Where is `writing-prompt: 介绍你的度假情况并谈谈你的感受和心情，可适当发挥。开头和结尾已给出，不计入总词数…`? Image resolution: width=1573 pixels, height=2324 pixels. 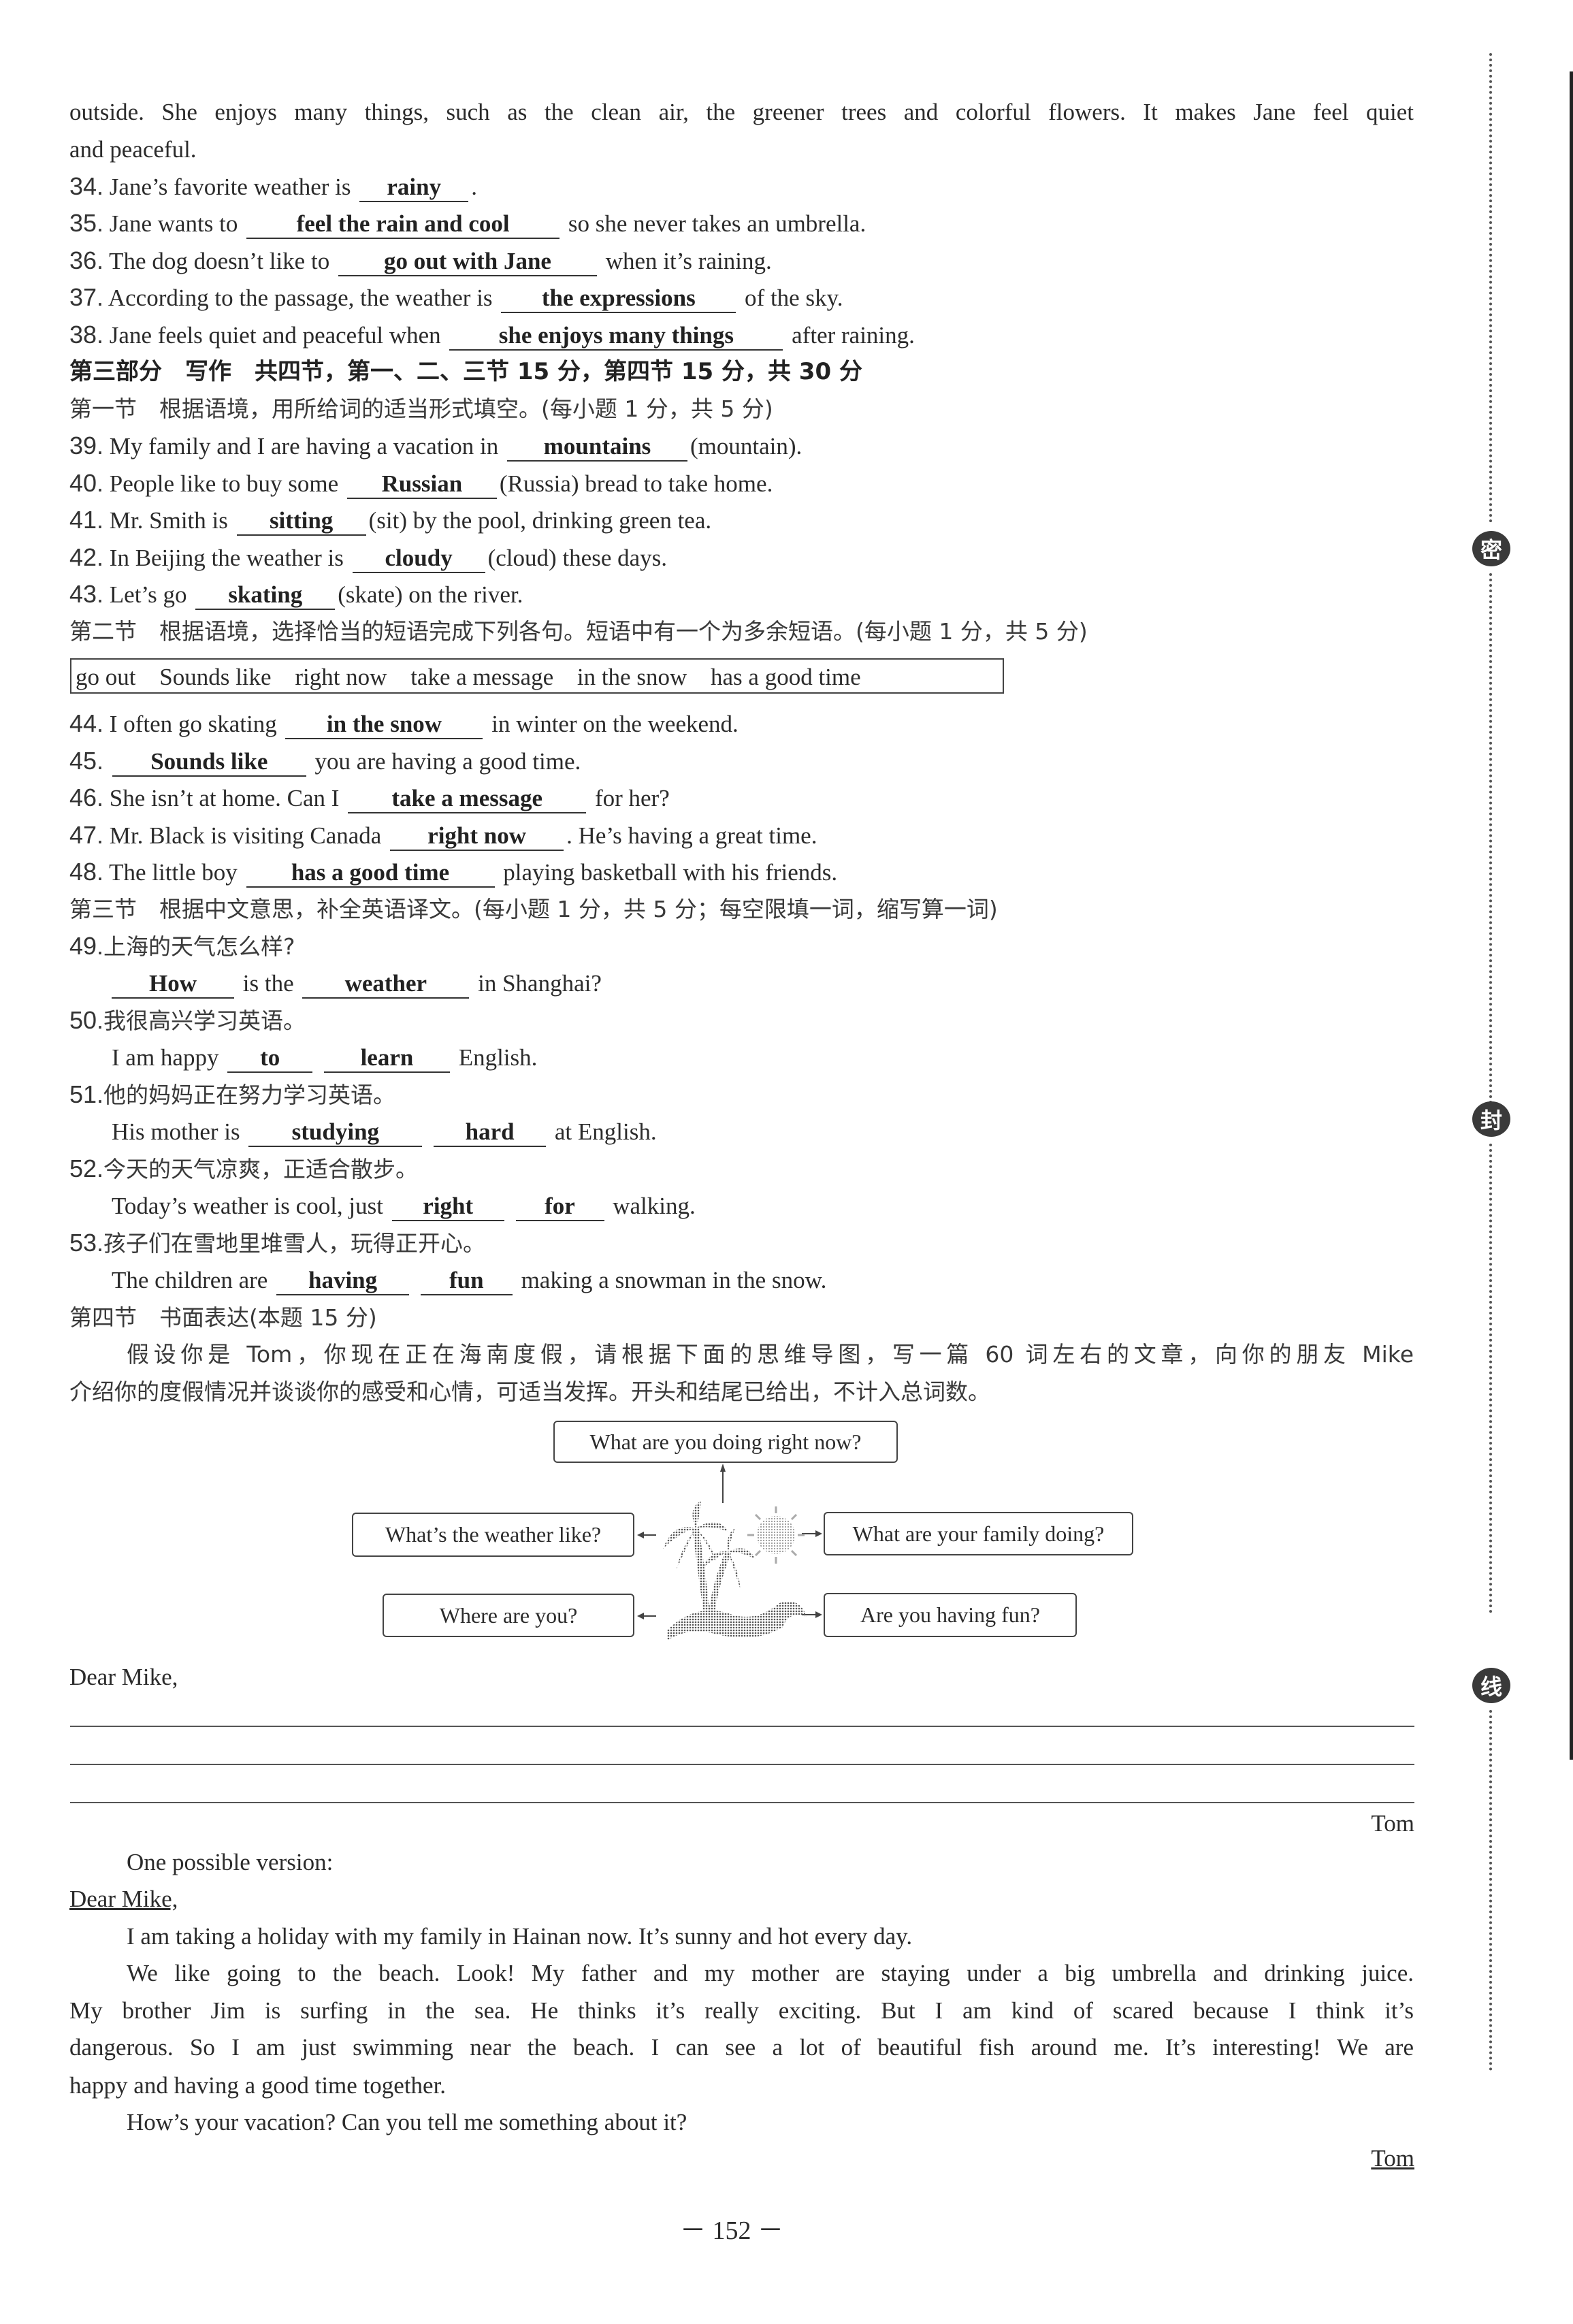 writing-prompt: 介绍你的度假情况并谈谈你的感受和心情，可适当发挥。开头和结尾已给出，不计入总词数… is located at coordinates (529, 1391).